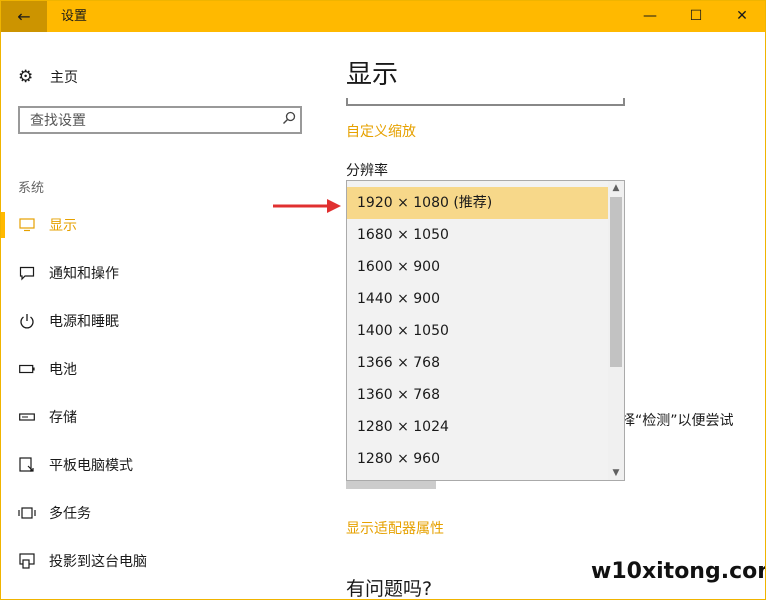 The height and width of the screenshot is (600, 766). Describe the element at coordinates (161, 321) in the screenshot. I see `sidebar-item-power-sleep: 电源和睡眠` at that location.